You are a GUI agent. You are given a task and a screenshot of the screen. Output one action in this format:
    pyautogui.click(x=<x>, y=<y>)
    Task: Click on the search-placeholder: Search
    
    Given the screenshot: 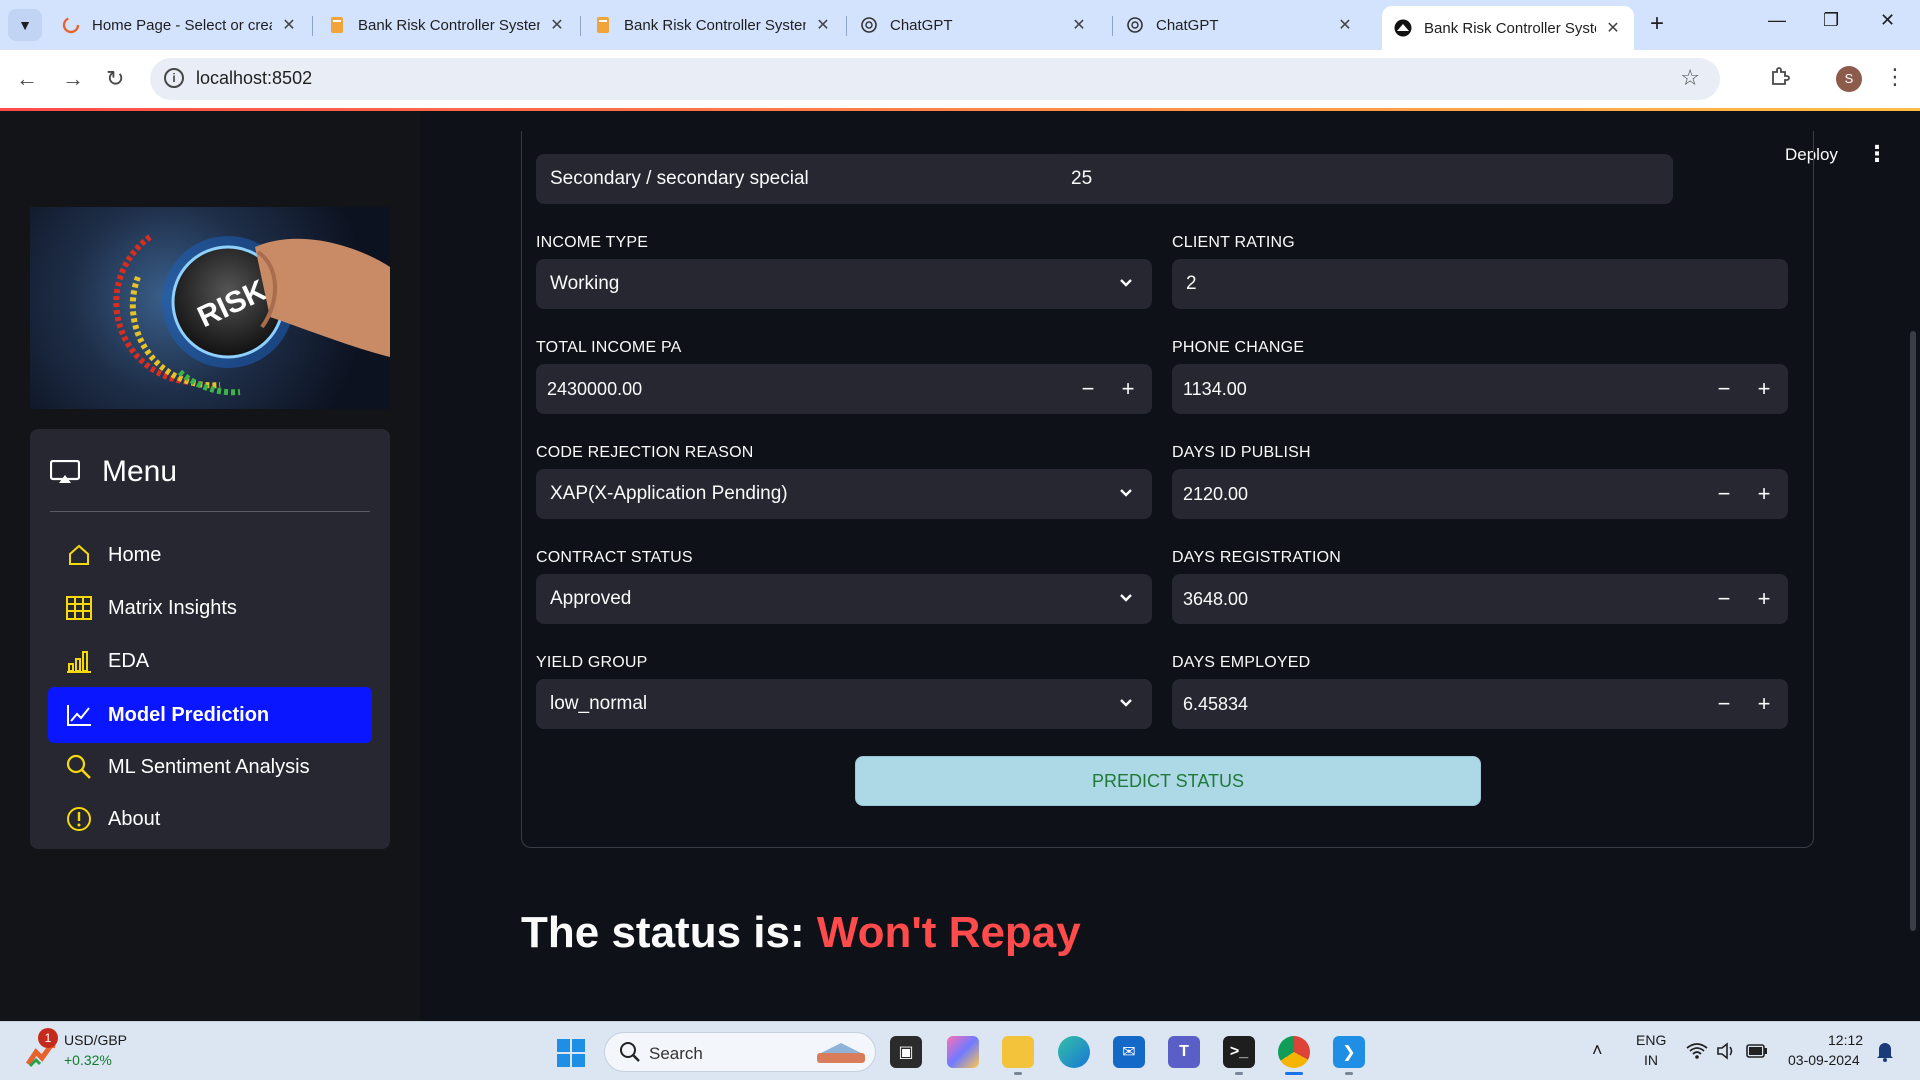 What is the action you would take?
    pyautogui.click(x=676, y=1053)
    